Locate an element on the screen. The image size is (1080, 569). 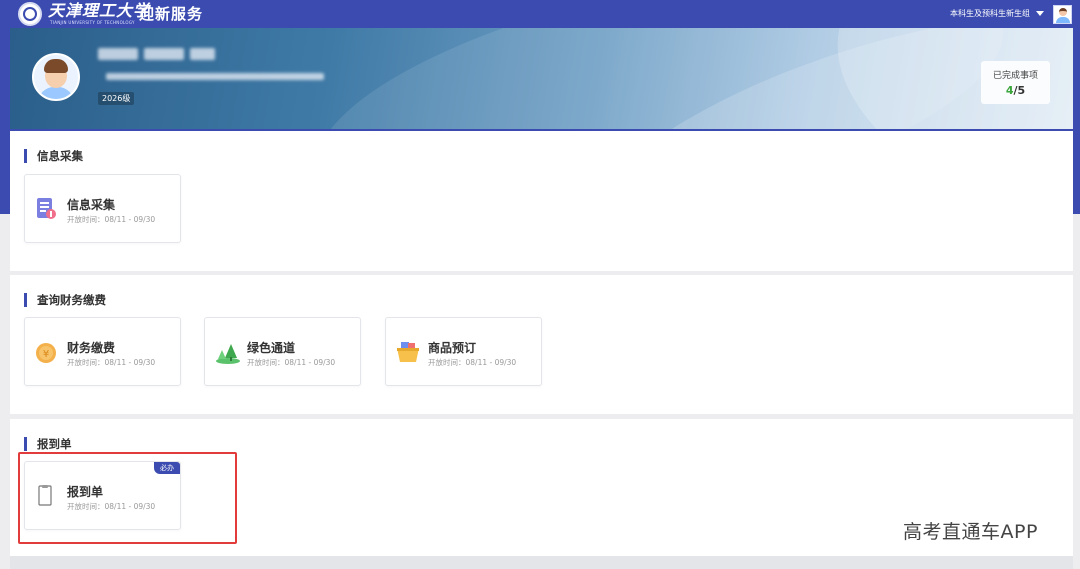
tree-icon is located at coordinates (228, 354).